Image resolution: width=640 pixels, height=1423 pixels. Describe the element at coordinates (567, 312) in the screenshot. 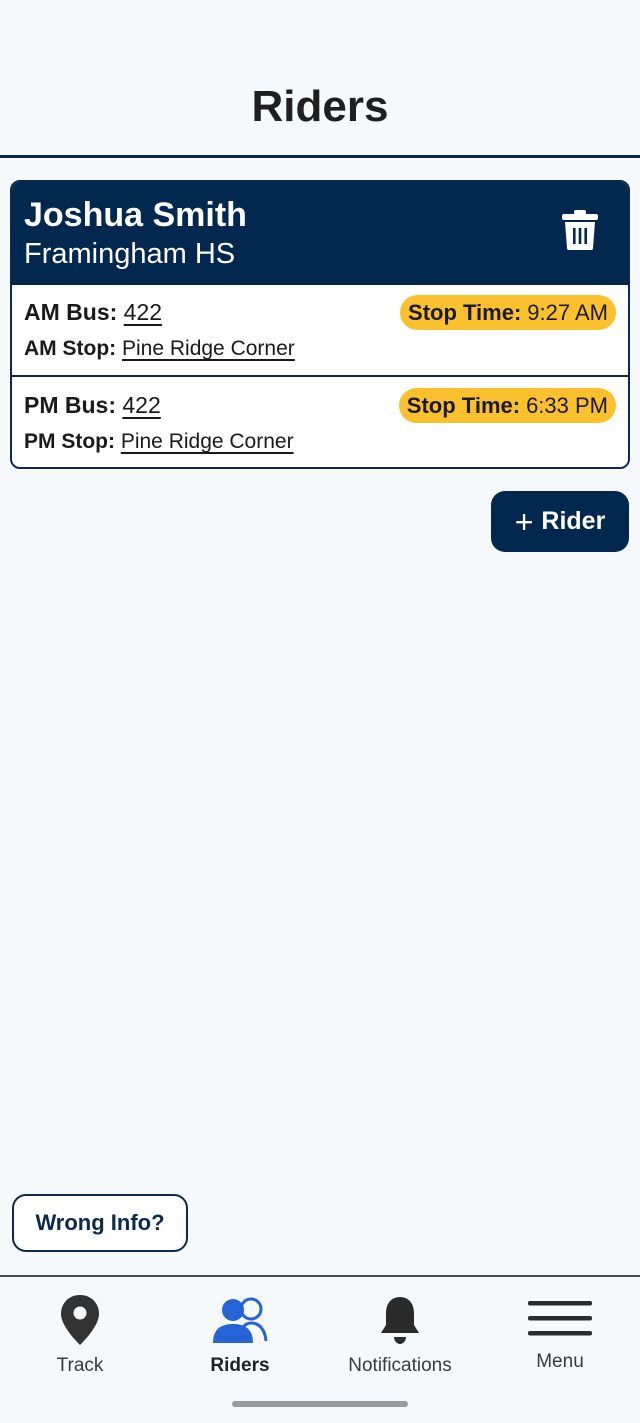

I see `am-stop-time-value: 9:27 AM` at that location.